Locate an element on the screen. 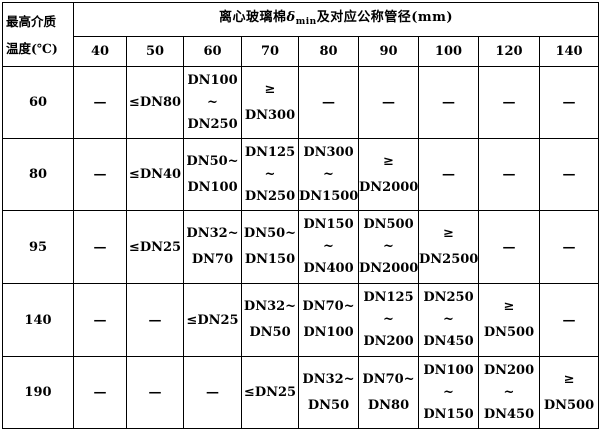  pipe-size-cell: DN200 ~ DN450 is located at coordinates (509, 392).